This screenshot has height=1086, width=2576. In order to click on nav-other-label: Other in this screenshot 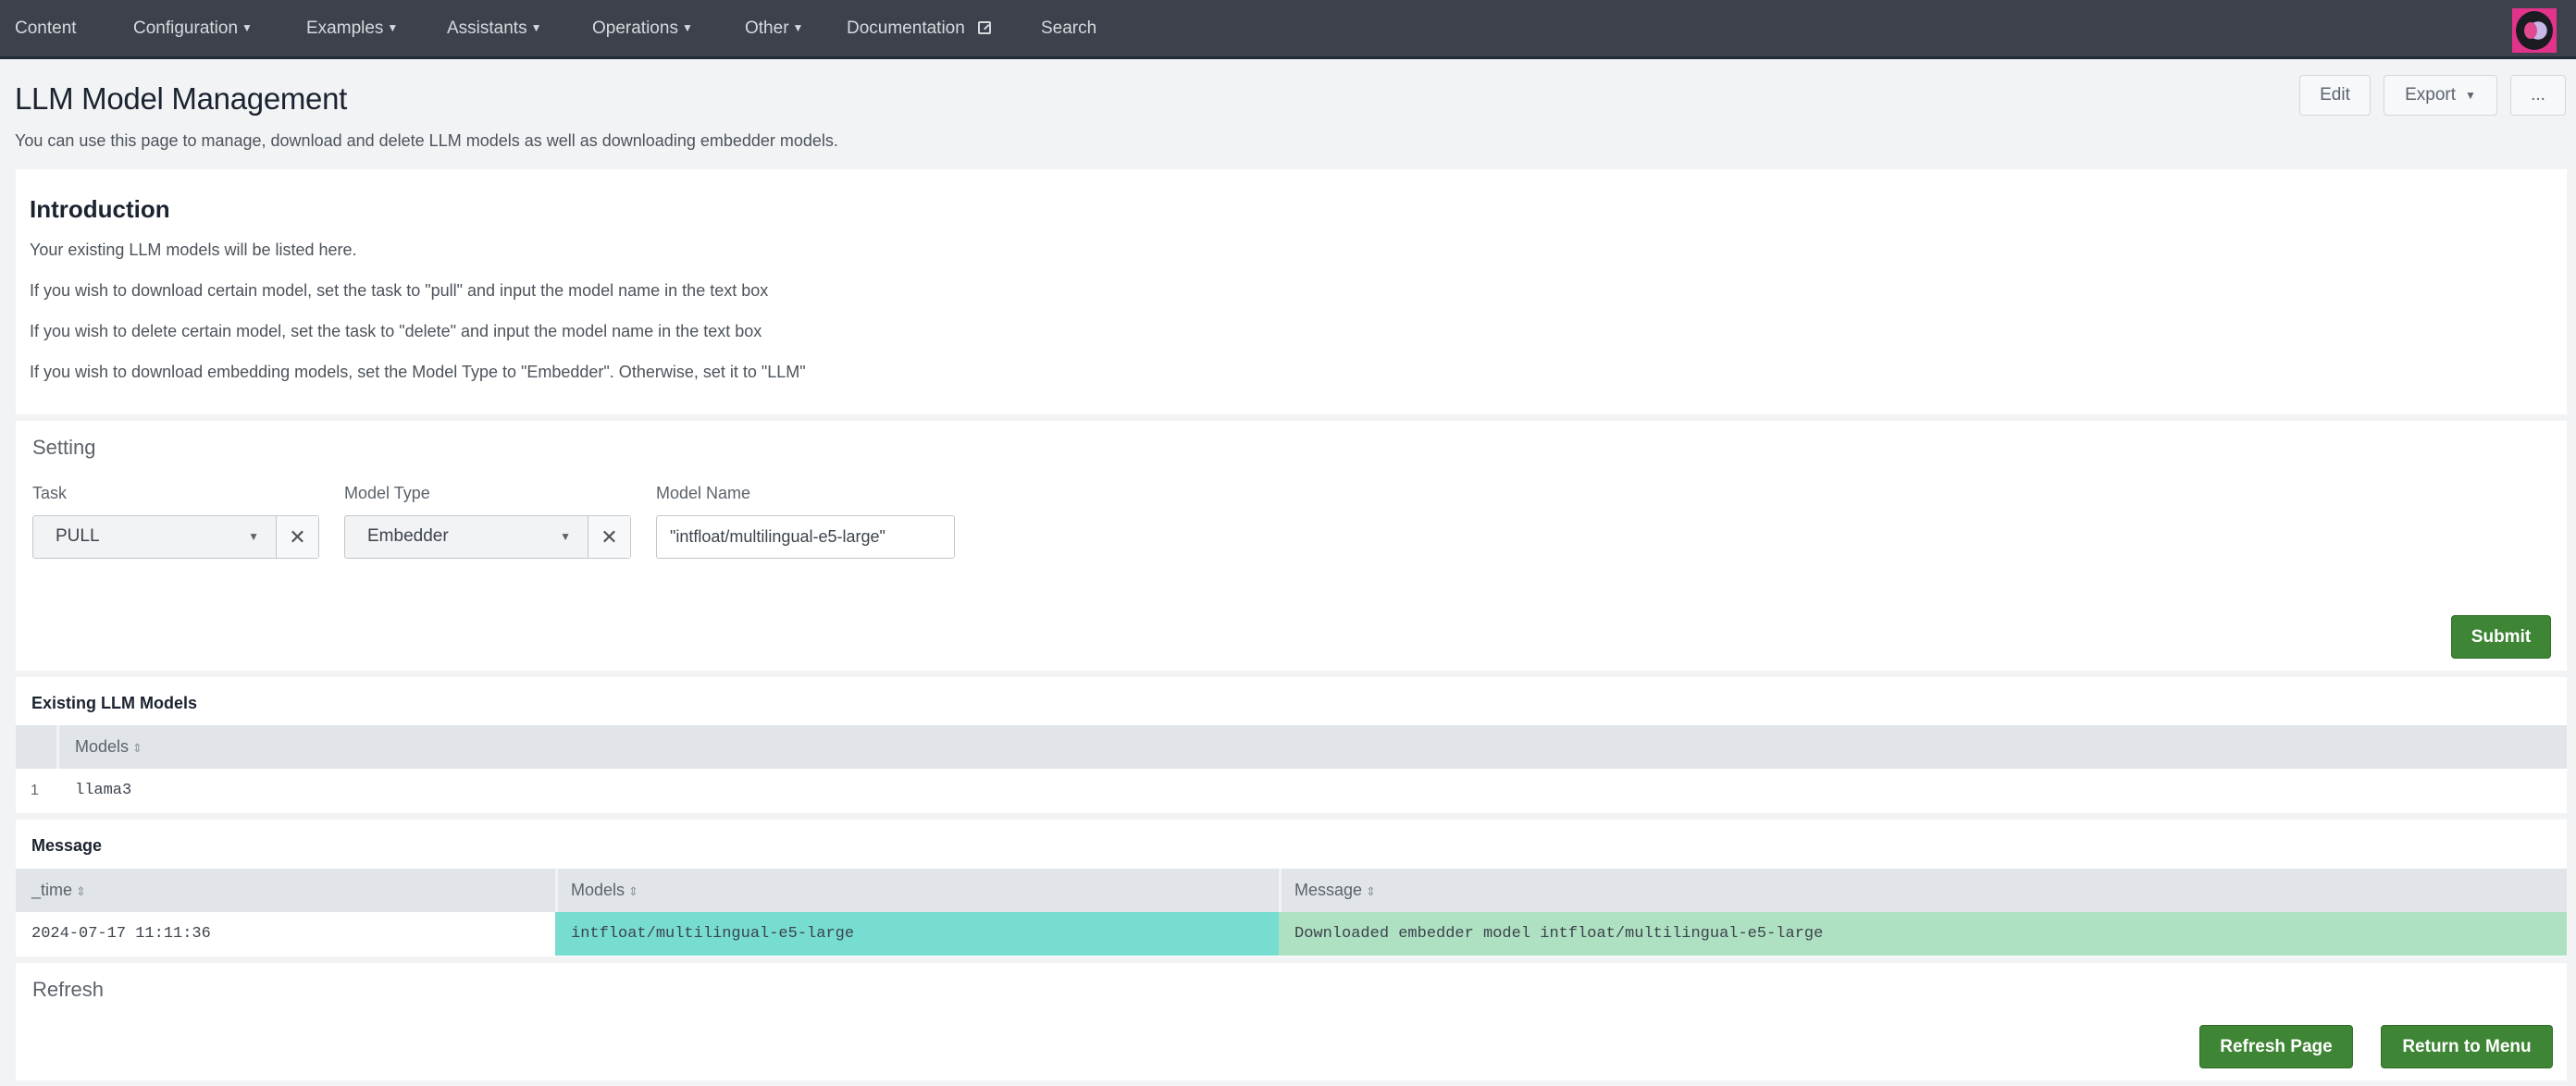, I will do `click(767, 28)`.